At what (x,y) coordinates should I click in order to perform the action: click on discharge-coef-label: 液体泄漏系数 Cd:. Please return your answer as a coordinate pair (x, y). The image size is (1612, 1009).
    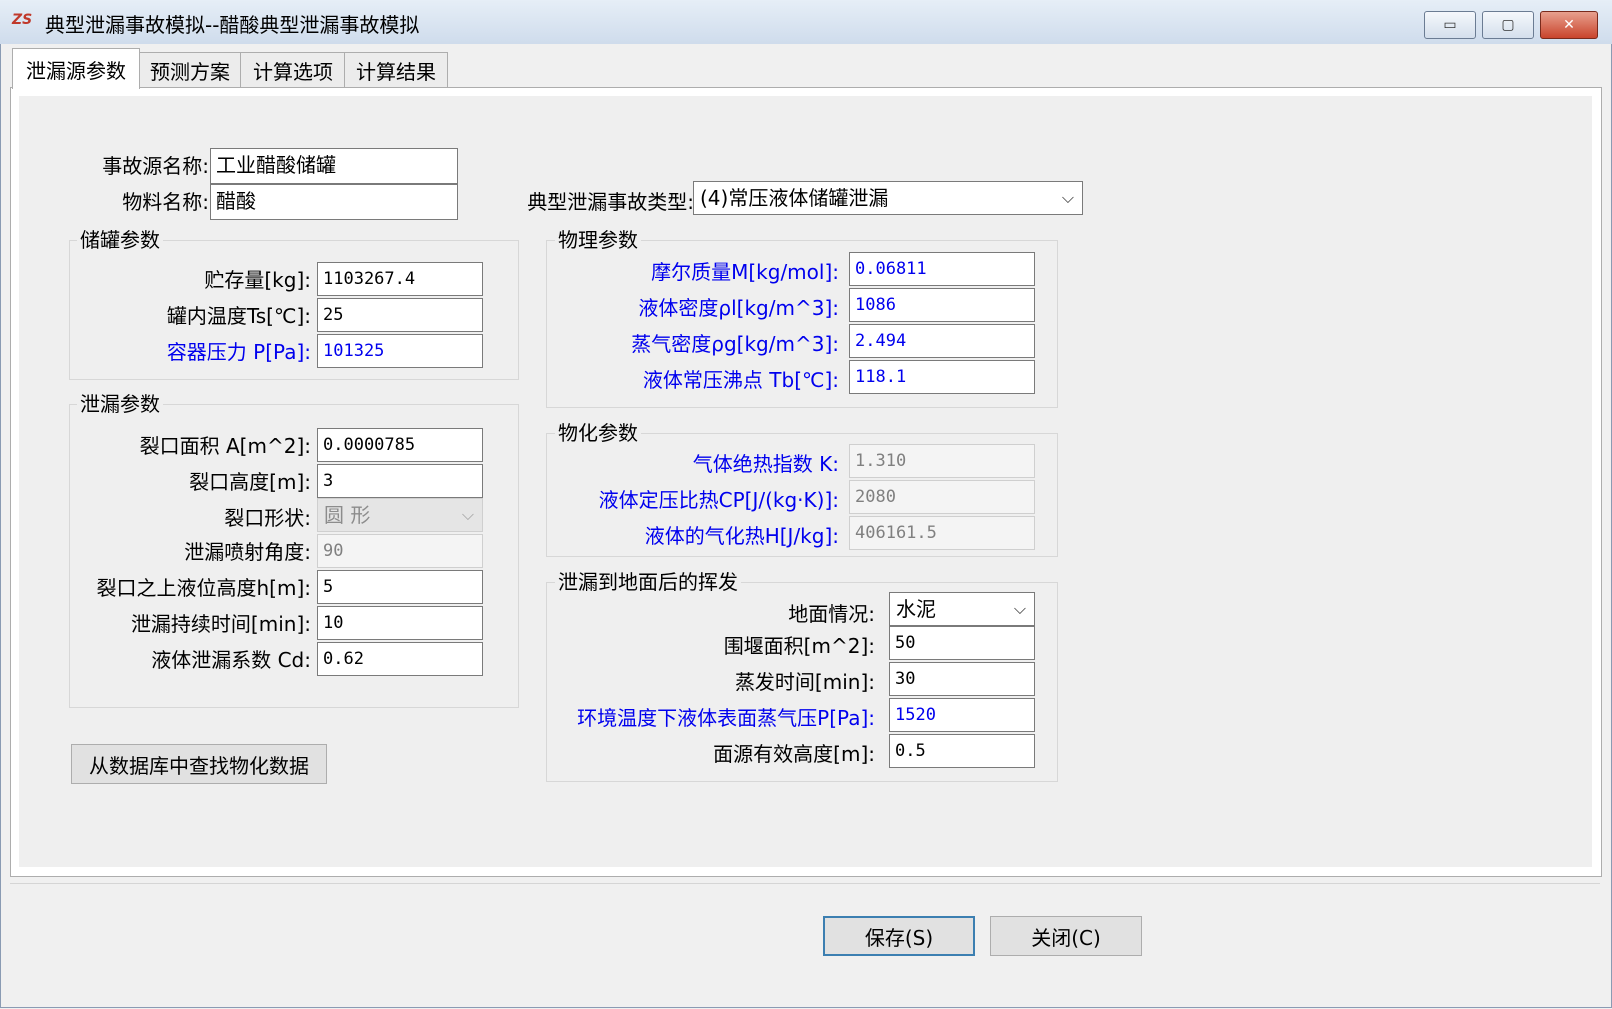
    Looking at the image, I should click on (231, 660).